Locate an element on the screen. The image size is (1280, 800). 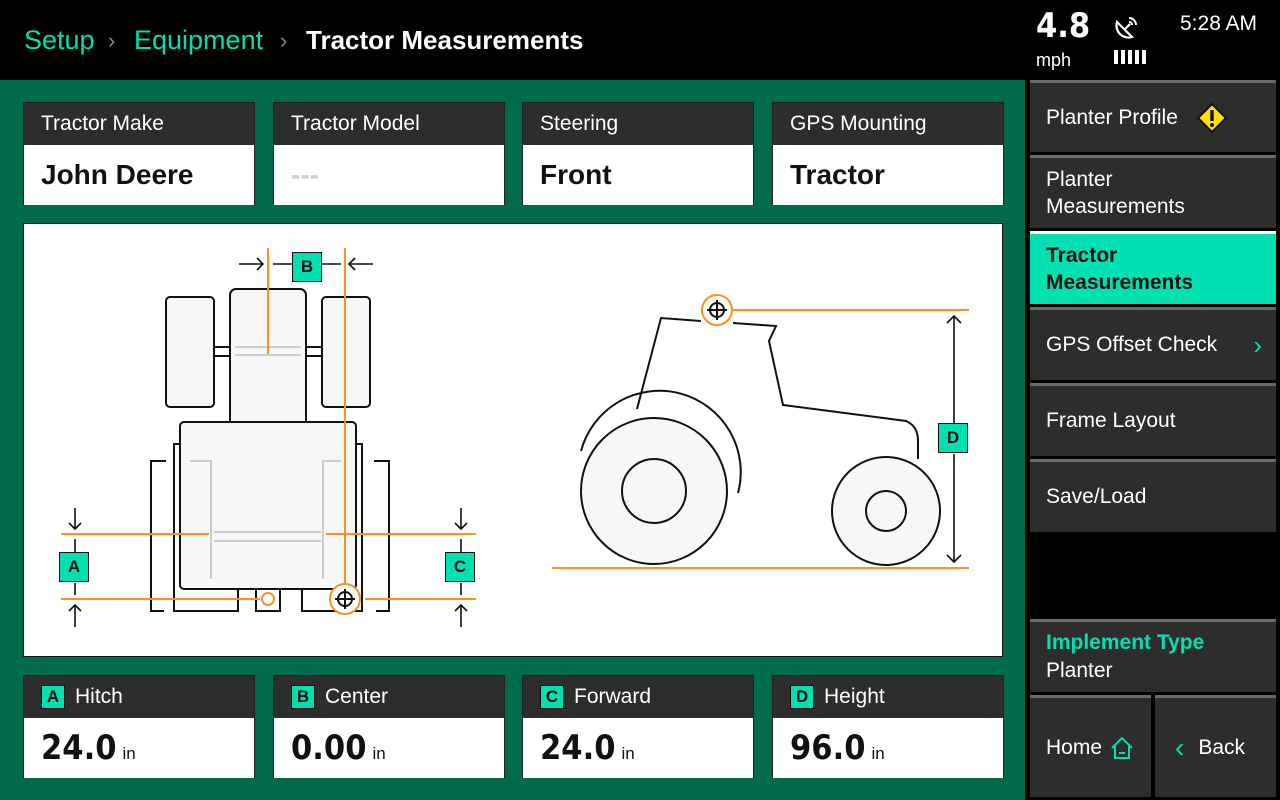
label-b: B is located at coordinates (307, 267).